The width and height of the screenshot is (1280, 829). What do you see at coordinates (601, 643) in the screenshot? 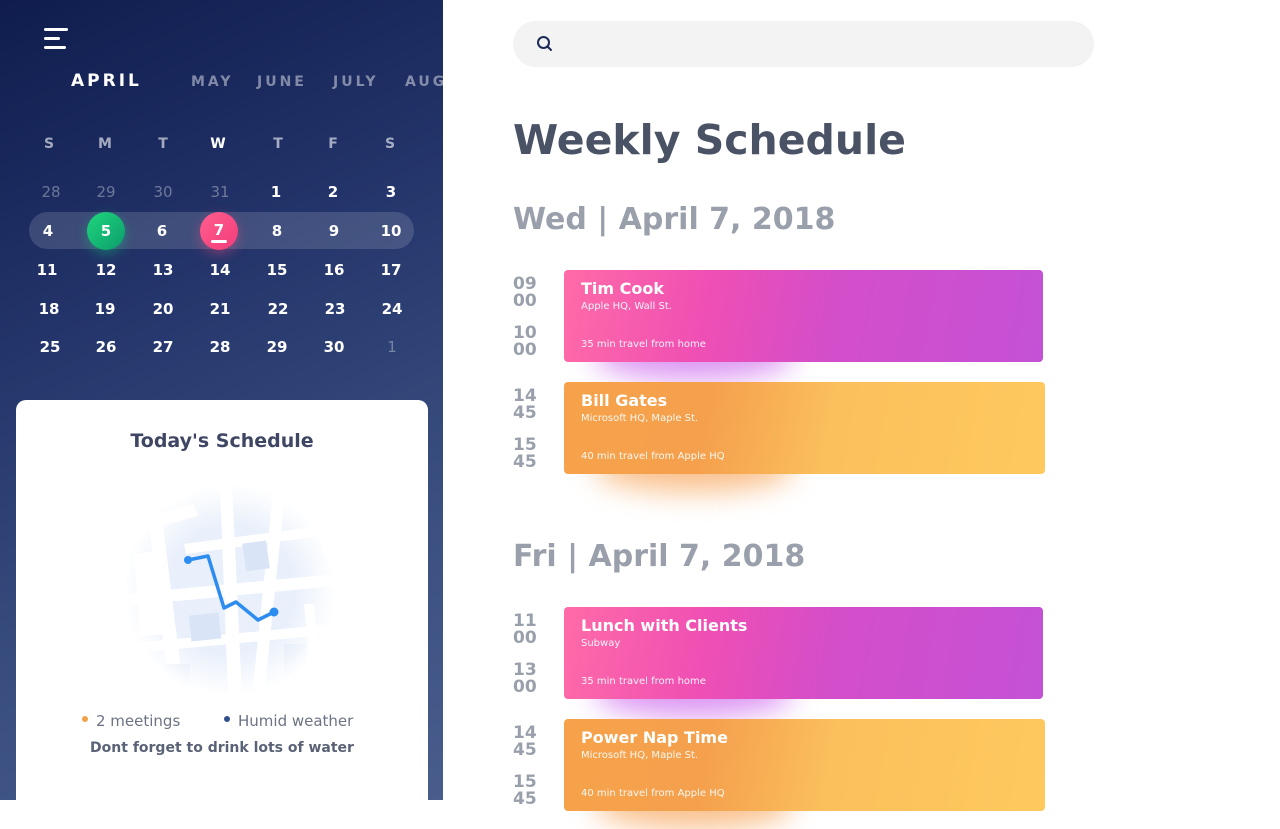
I see `event-location: Subway` at bounding box center [601, 643].